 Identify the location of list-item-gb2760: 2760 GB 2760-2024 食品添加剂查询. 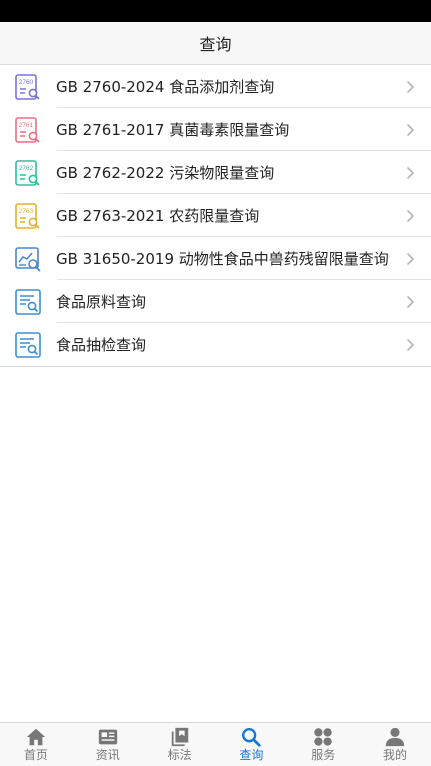
(215, 86).